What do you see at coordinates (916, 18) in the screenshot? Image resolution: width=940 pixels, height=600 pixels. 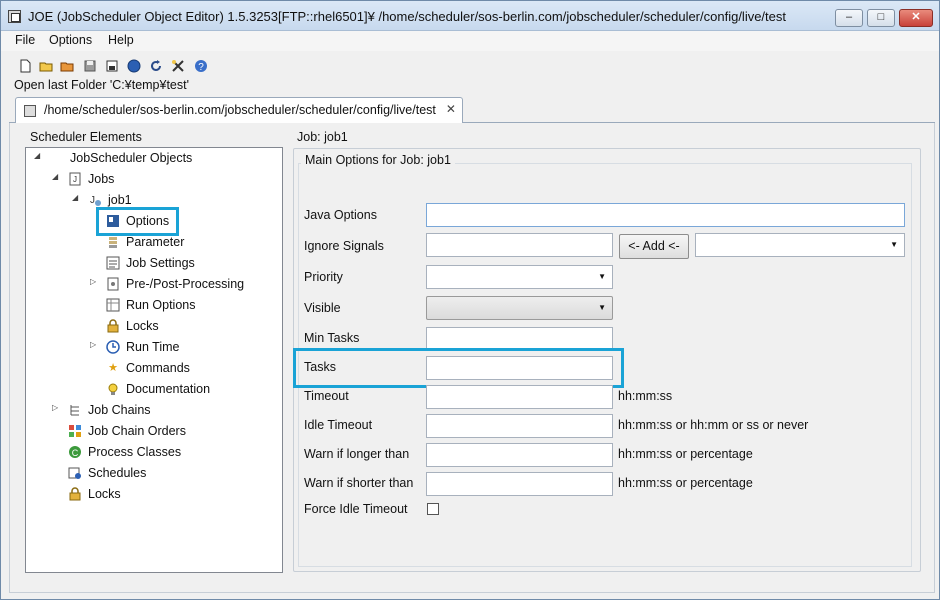 I see `close-button: ✕` at bounding box center [916, 18].